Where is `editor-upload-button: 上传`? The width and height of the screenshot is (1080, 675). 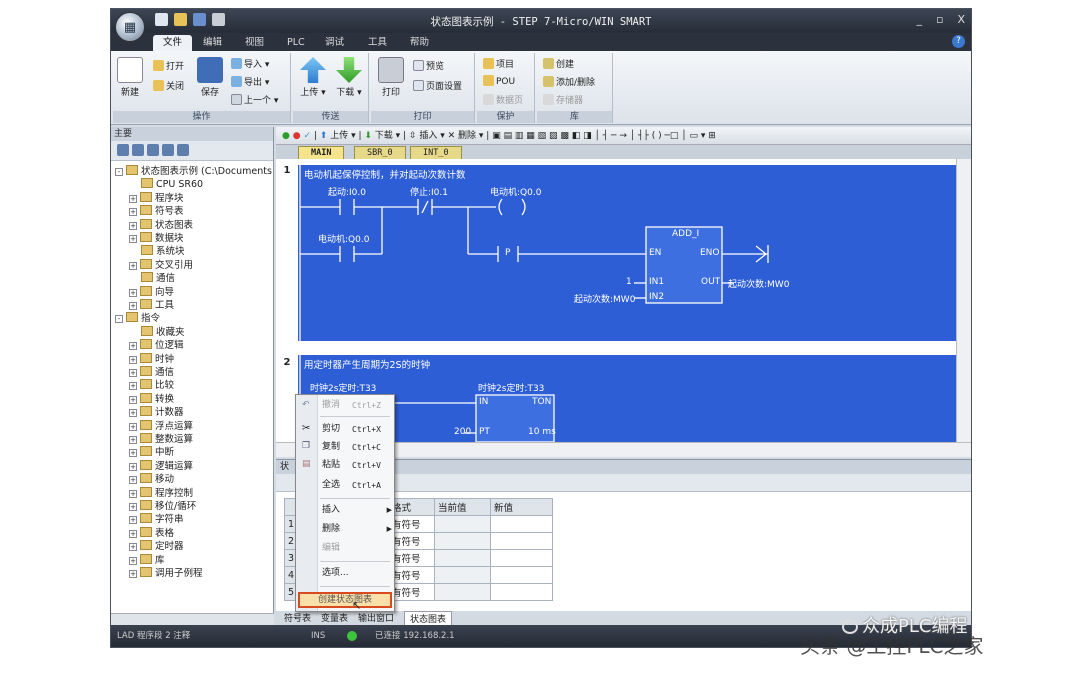 editor-upload-button: 上传 is located at coordinates (339, 136).